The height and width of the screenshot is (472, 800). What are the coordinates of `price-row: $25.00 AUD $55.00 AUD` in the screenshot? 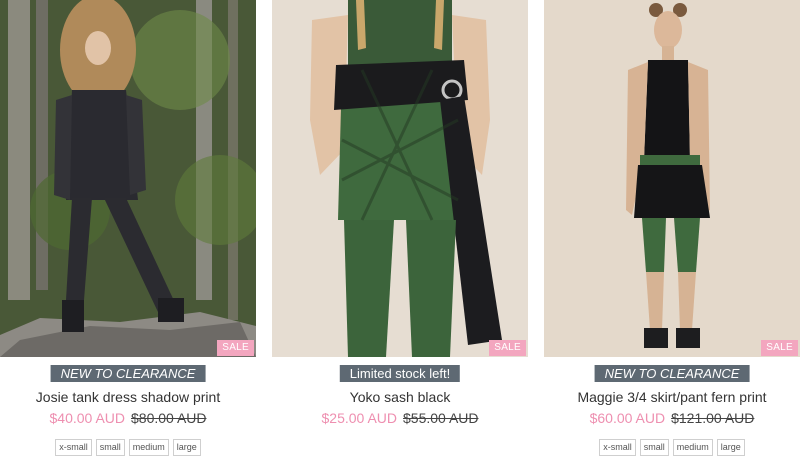 It's located at (400, 418).